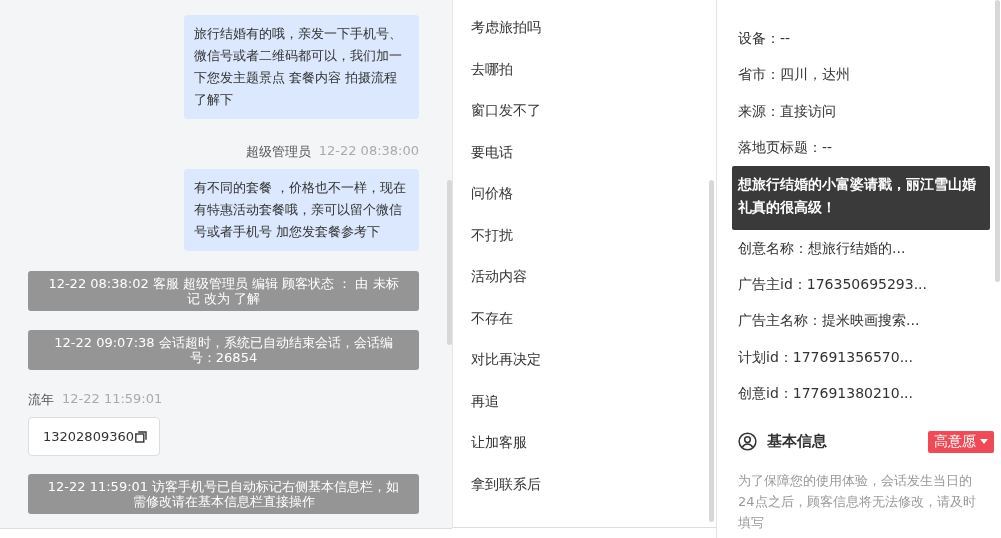 This screenshot has width=1001, height=538. What do you see at coordinates (506, 484) in the screenshot?
I see `quick-reply-item: 拿到联系后` at bounding box center [506, 484].